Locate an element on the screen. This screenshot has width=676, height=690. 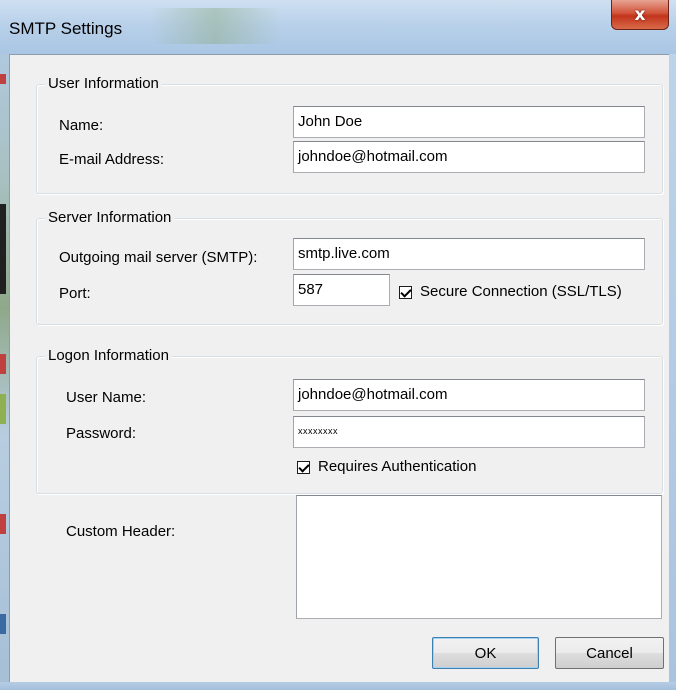
cancel-button: Cancel is located at coordinates (609, 653).